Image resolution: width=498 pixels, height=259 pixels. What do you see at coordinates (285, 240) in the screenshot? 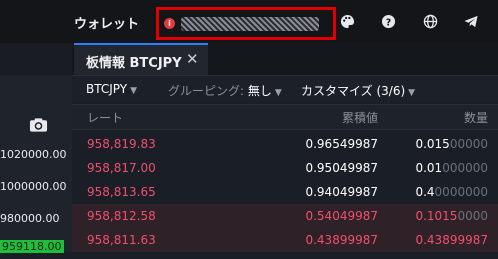
I see `orderbook-row: 958,811.63 0.43899987 0.43899987` at bounding box center [285, 240].